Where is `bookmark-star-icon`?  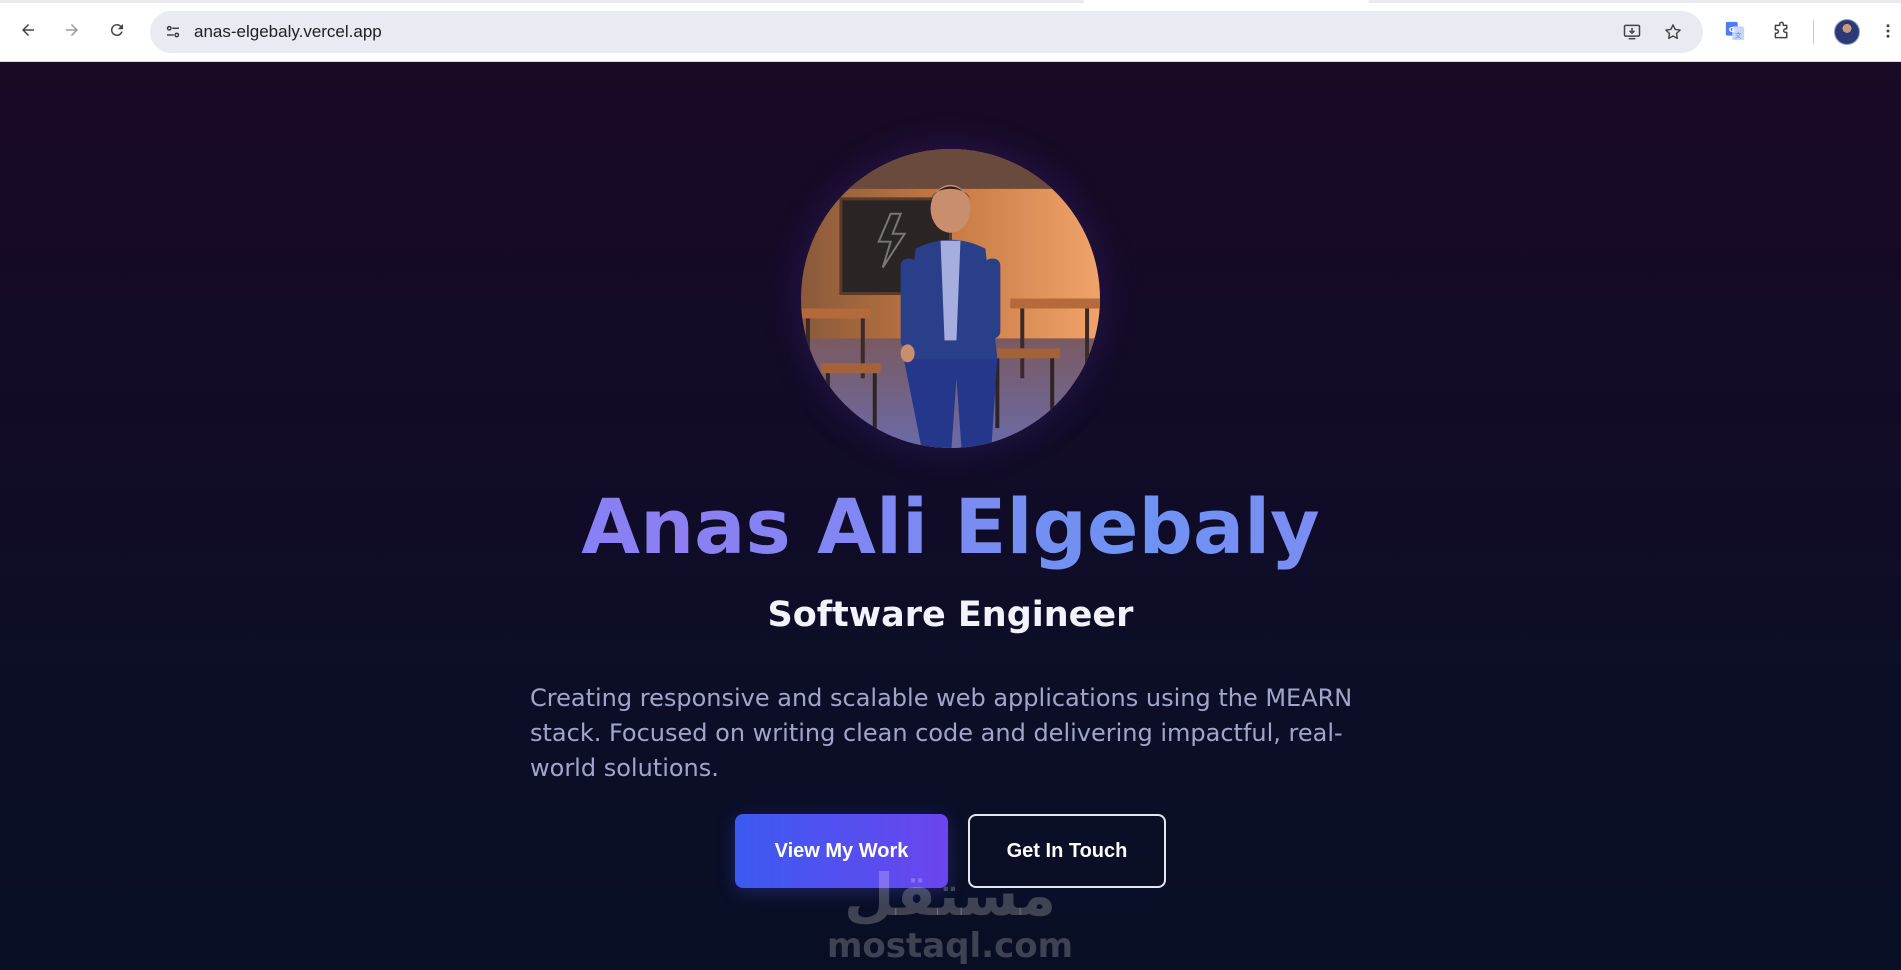 bookmark-star-icon is located at coordinates (1673, 32).